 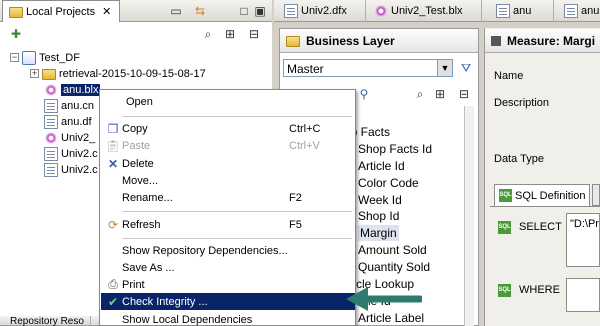 What do you see at coordinates (388, 183) in the screenshot?
I see `list-item: Color Code` at bounding box center [388, 183].